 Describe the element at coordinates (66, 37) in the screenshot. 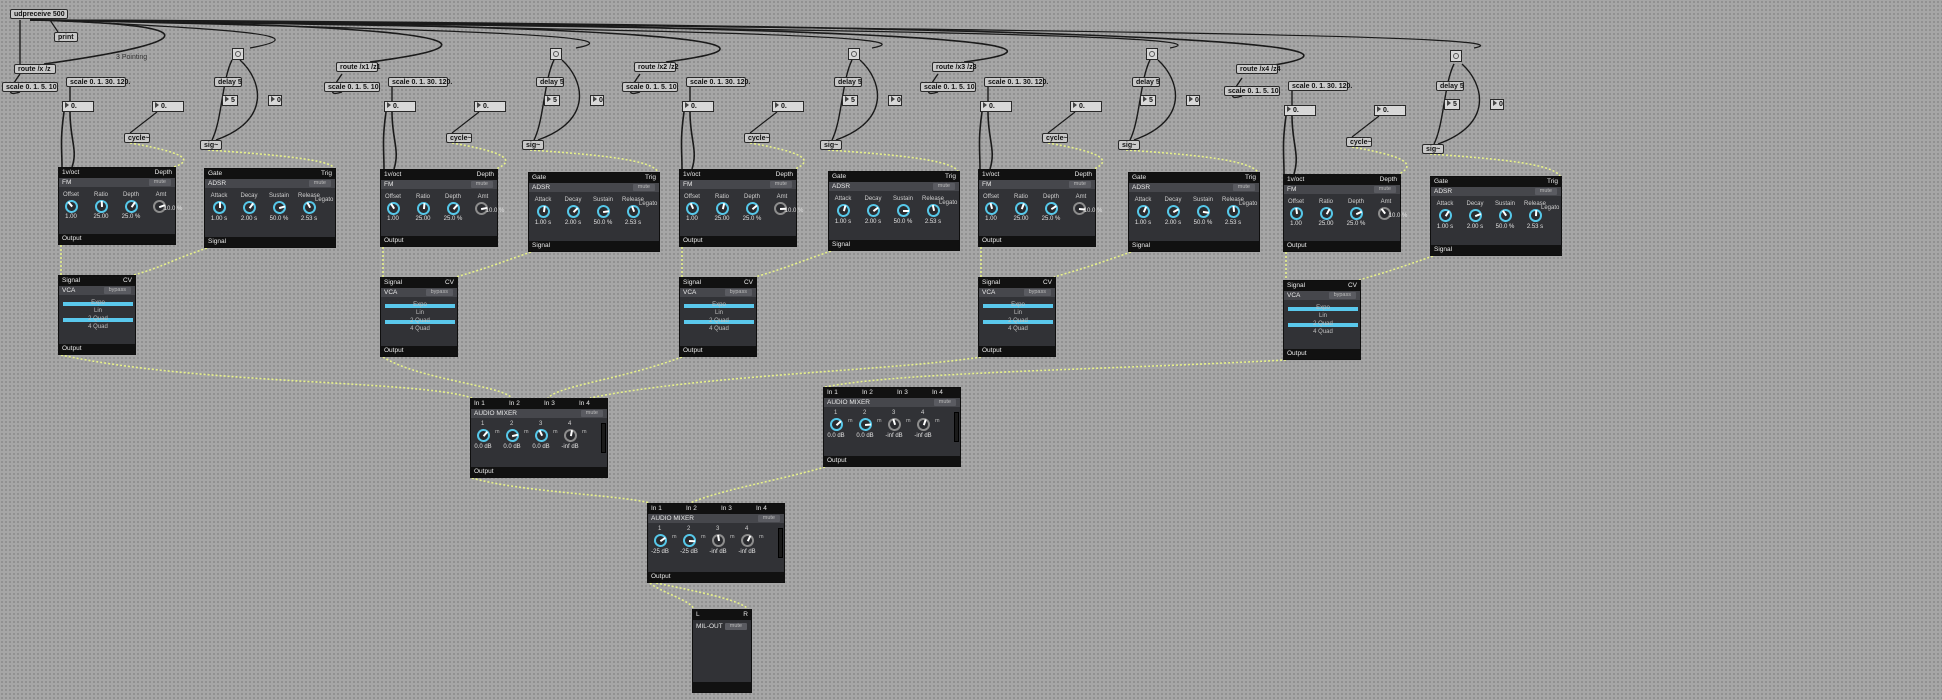

I see `print-object: print` at that location.